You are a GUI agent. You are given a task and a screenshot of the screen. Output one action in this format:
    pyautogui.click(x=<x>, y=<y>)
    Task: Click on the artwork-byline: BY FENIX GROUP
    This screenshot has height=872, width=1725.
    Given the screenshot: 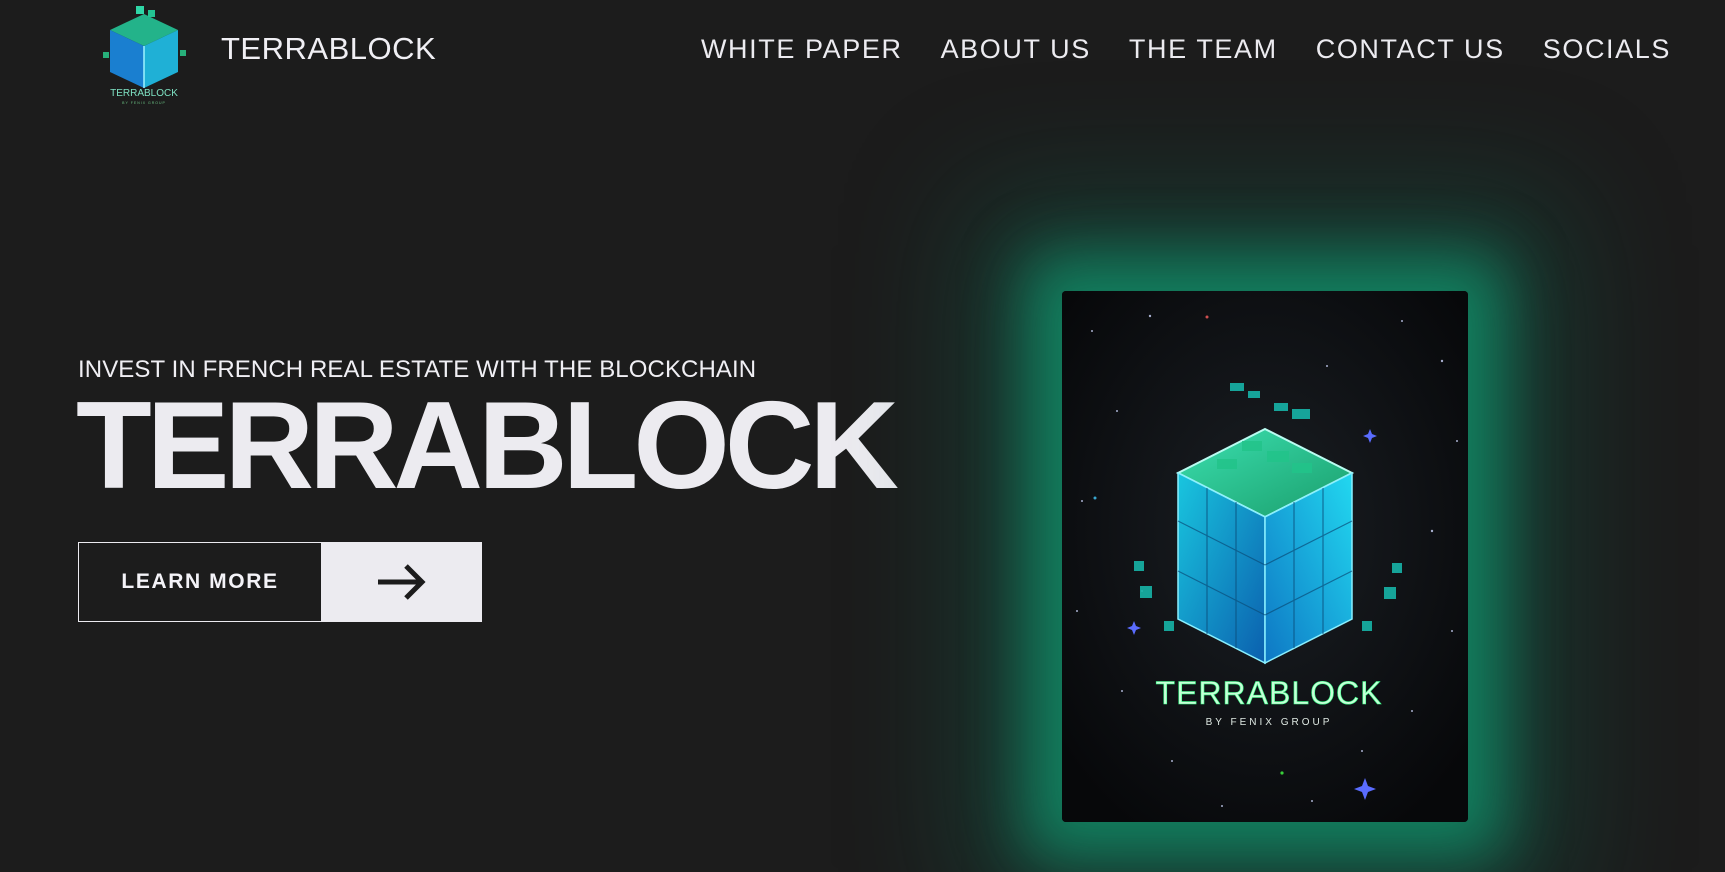 What is the action you would take?
    pyautogui.click(x=1269, y=722)
    